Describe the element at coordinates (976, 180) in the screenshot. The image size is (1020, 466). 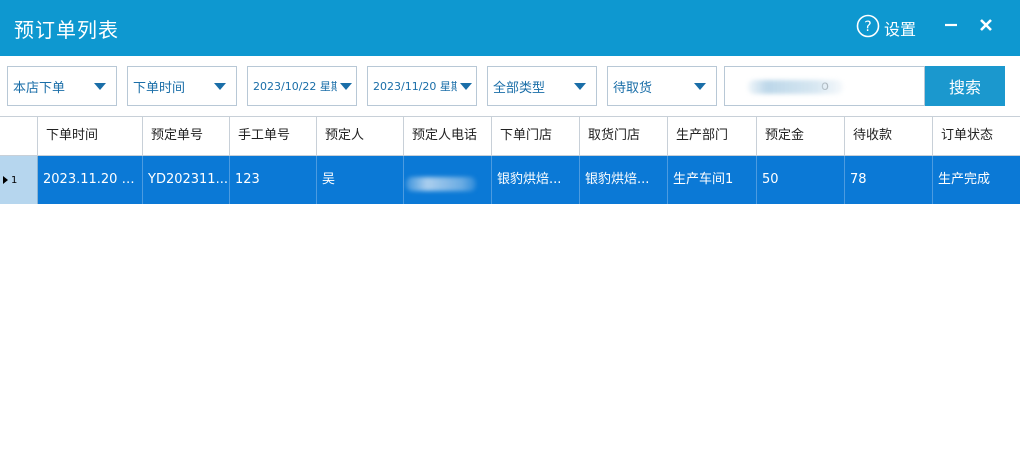
I see `table-cell: 生产完成` at that location.